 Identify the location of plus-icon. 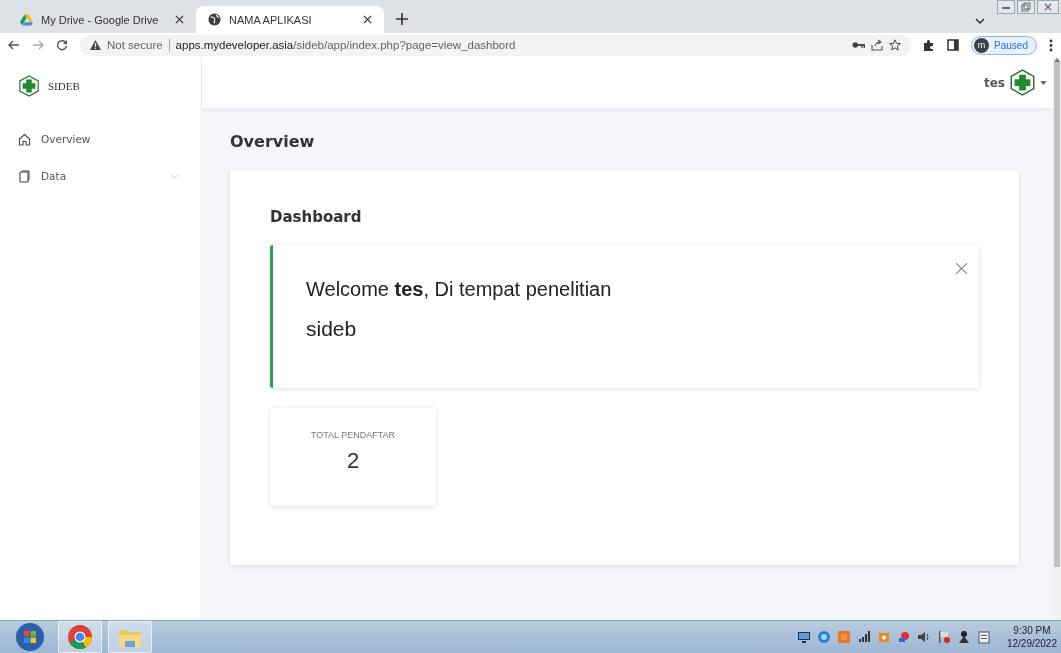
(402, 19).